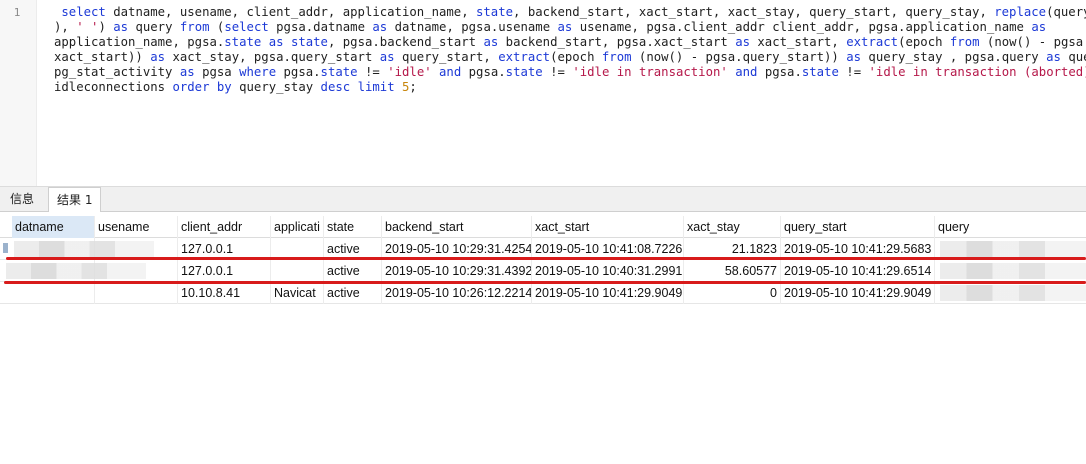 The width and height of the screenshot is (1086, 464). I want to click on column-header-backend-start: backend_start, so click(457, 227).